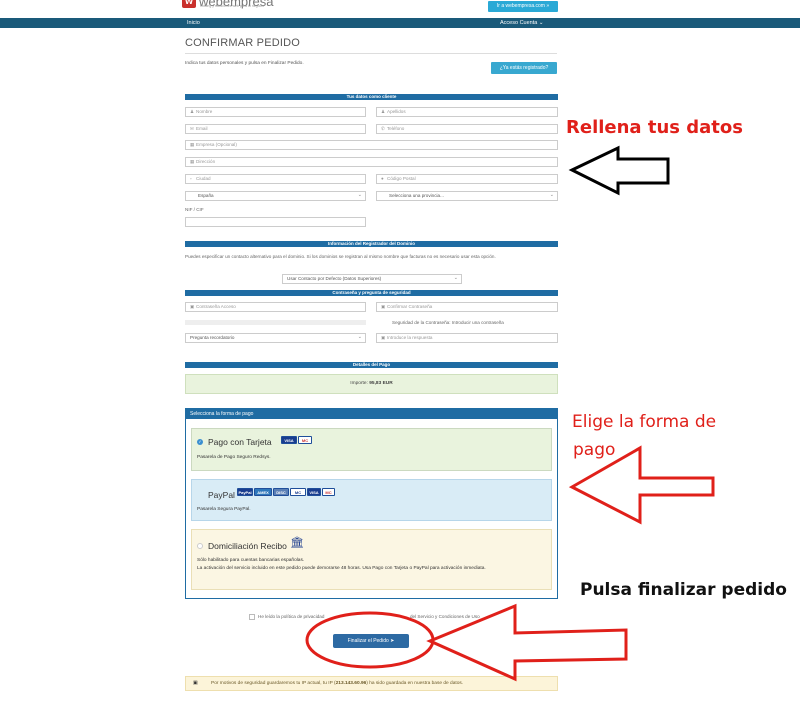 This screenshot has height=719, width=800. What do you see at coordinates (619, 170) in the screenshot?
I see `black-arrow-icon` at bounding box center [619, 170].